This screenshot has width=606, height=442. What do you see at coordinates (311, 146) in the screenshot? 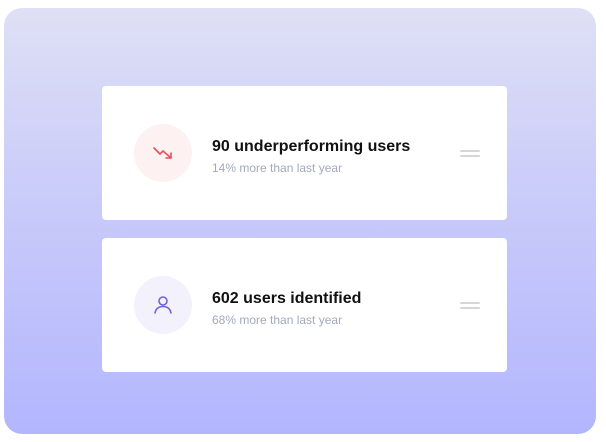
I see `card-title: 90 underperforming users` at bounding box center [311, 146].